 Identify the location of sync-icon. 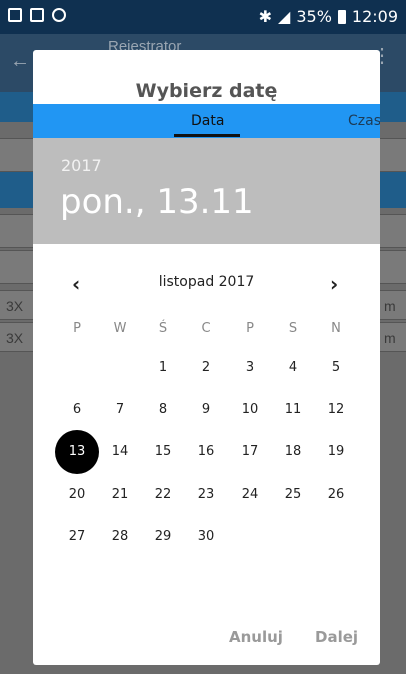
(59, 15).